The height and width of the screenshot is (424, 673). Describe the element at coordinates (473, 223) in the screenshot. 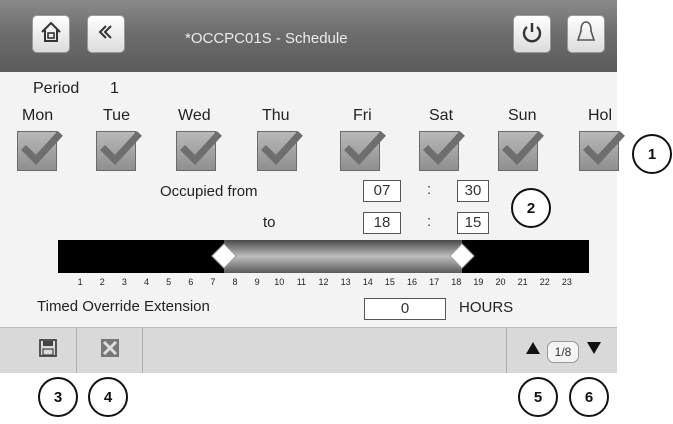

I see `to-minute-field: 15` at that location.